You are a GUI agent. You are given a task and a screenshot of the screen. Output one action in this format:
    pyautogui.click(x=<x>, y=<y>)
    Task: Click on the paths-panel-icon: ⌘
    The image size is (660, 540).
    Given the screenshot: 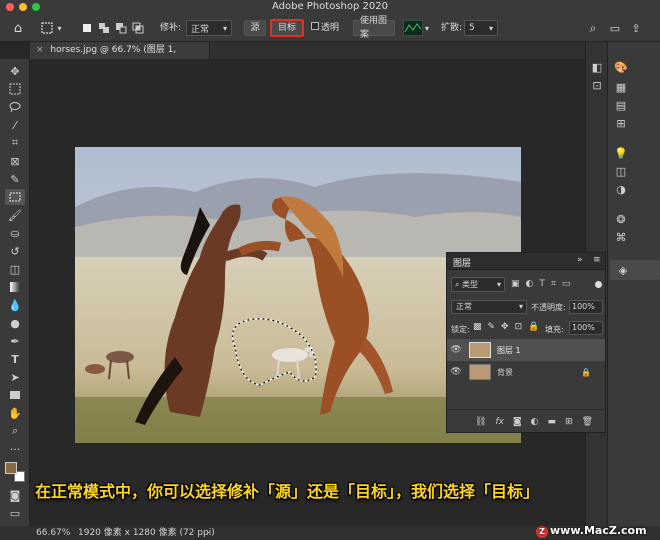 What is the action you would take?
    pyautogui.click(x=621, y=237)
    